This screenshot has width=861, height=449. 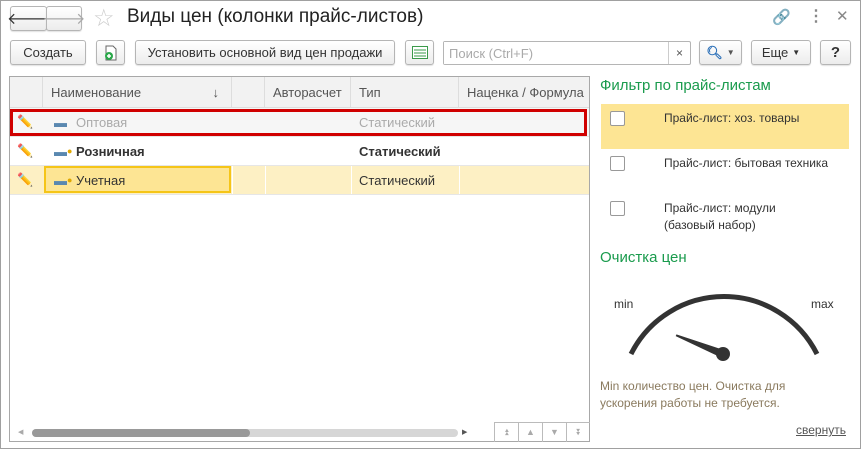 I want to click on sort-arrow-icon: ↓, so click(x=216, y=92).